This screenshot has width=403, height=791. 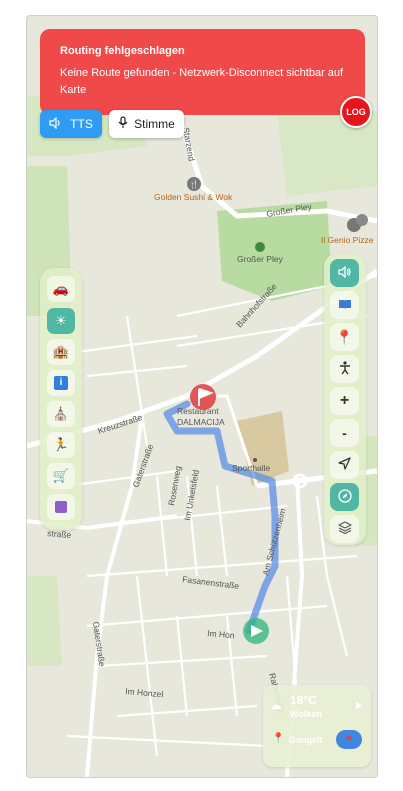 I want to click on category-church-button: ⛪, so click(x=61, y=414).